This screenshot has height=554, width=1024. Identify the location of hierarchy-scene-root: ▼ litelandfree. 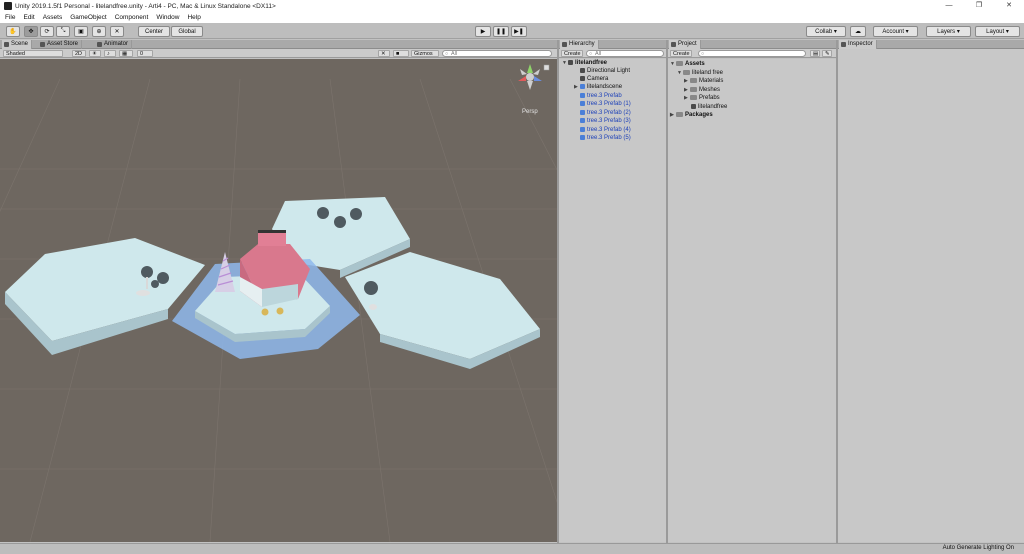
(584, 63).